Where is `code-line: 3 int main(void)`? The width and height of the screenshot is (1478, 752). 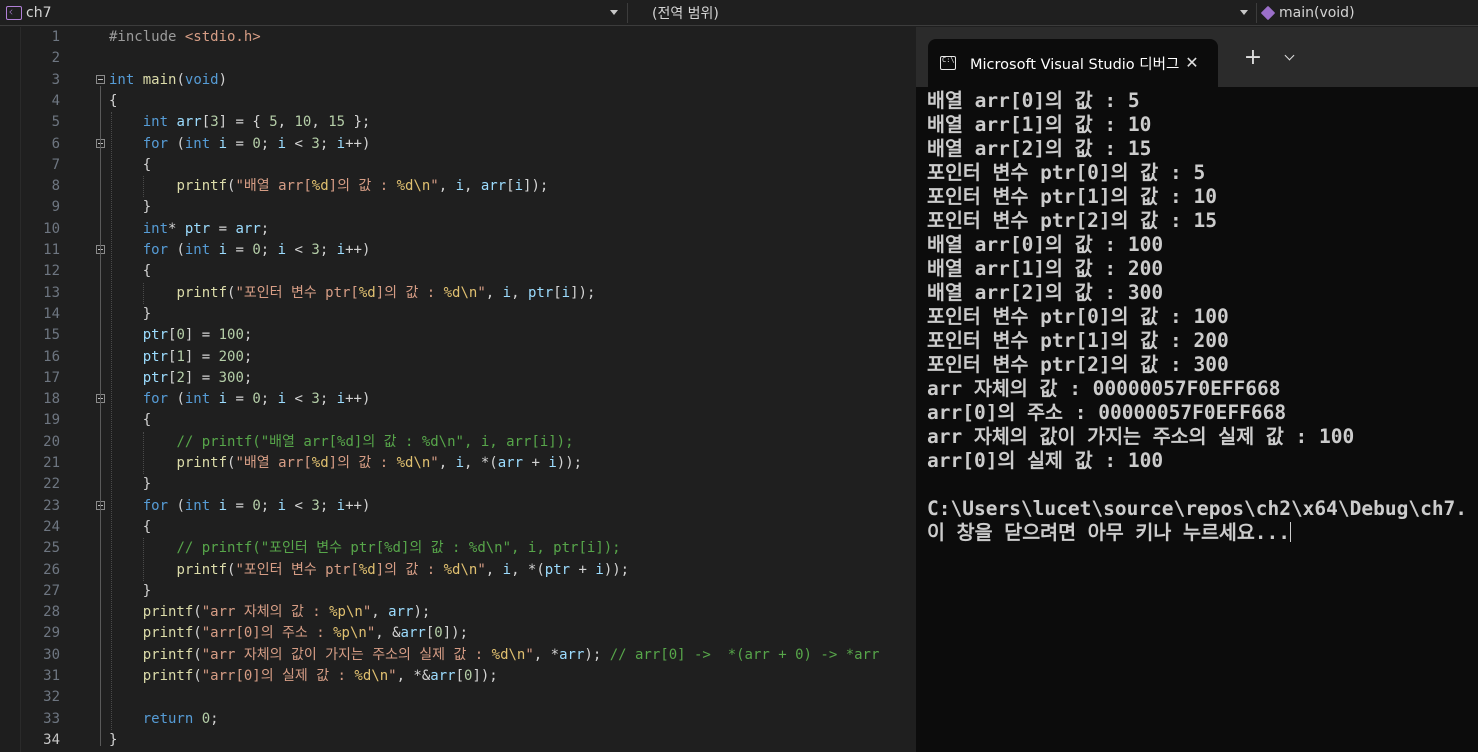
code-line: 3 int main(void) is located at coordinates (458, 80).